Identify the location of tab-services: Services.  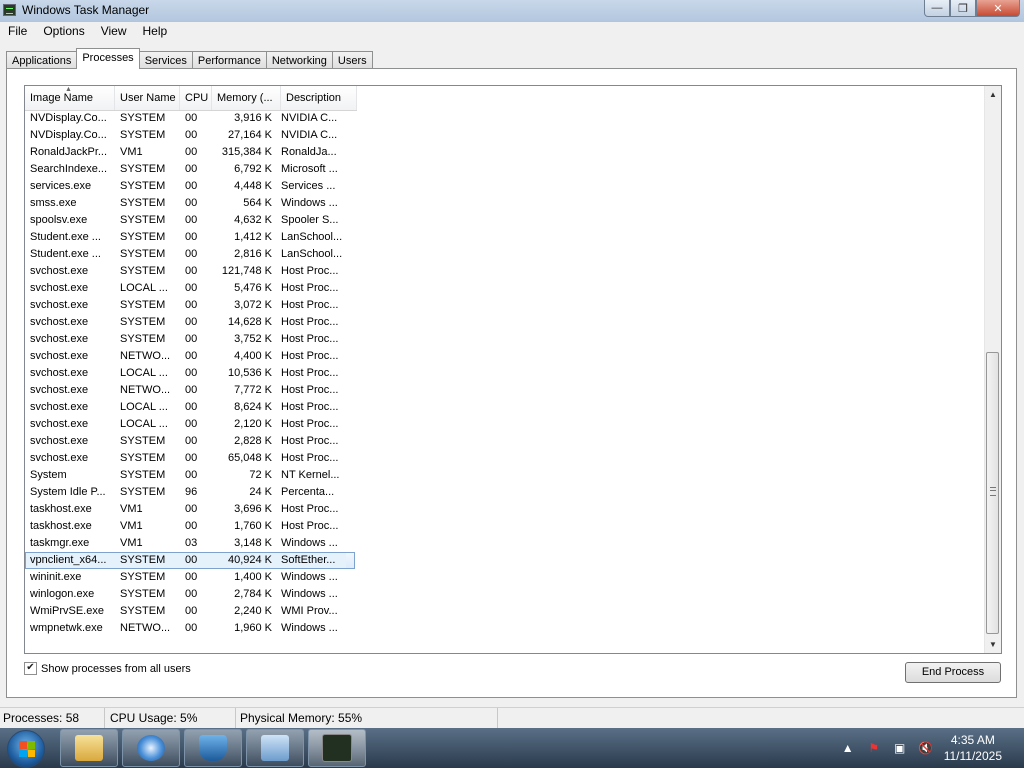
(165, 60).